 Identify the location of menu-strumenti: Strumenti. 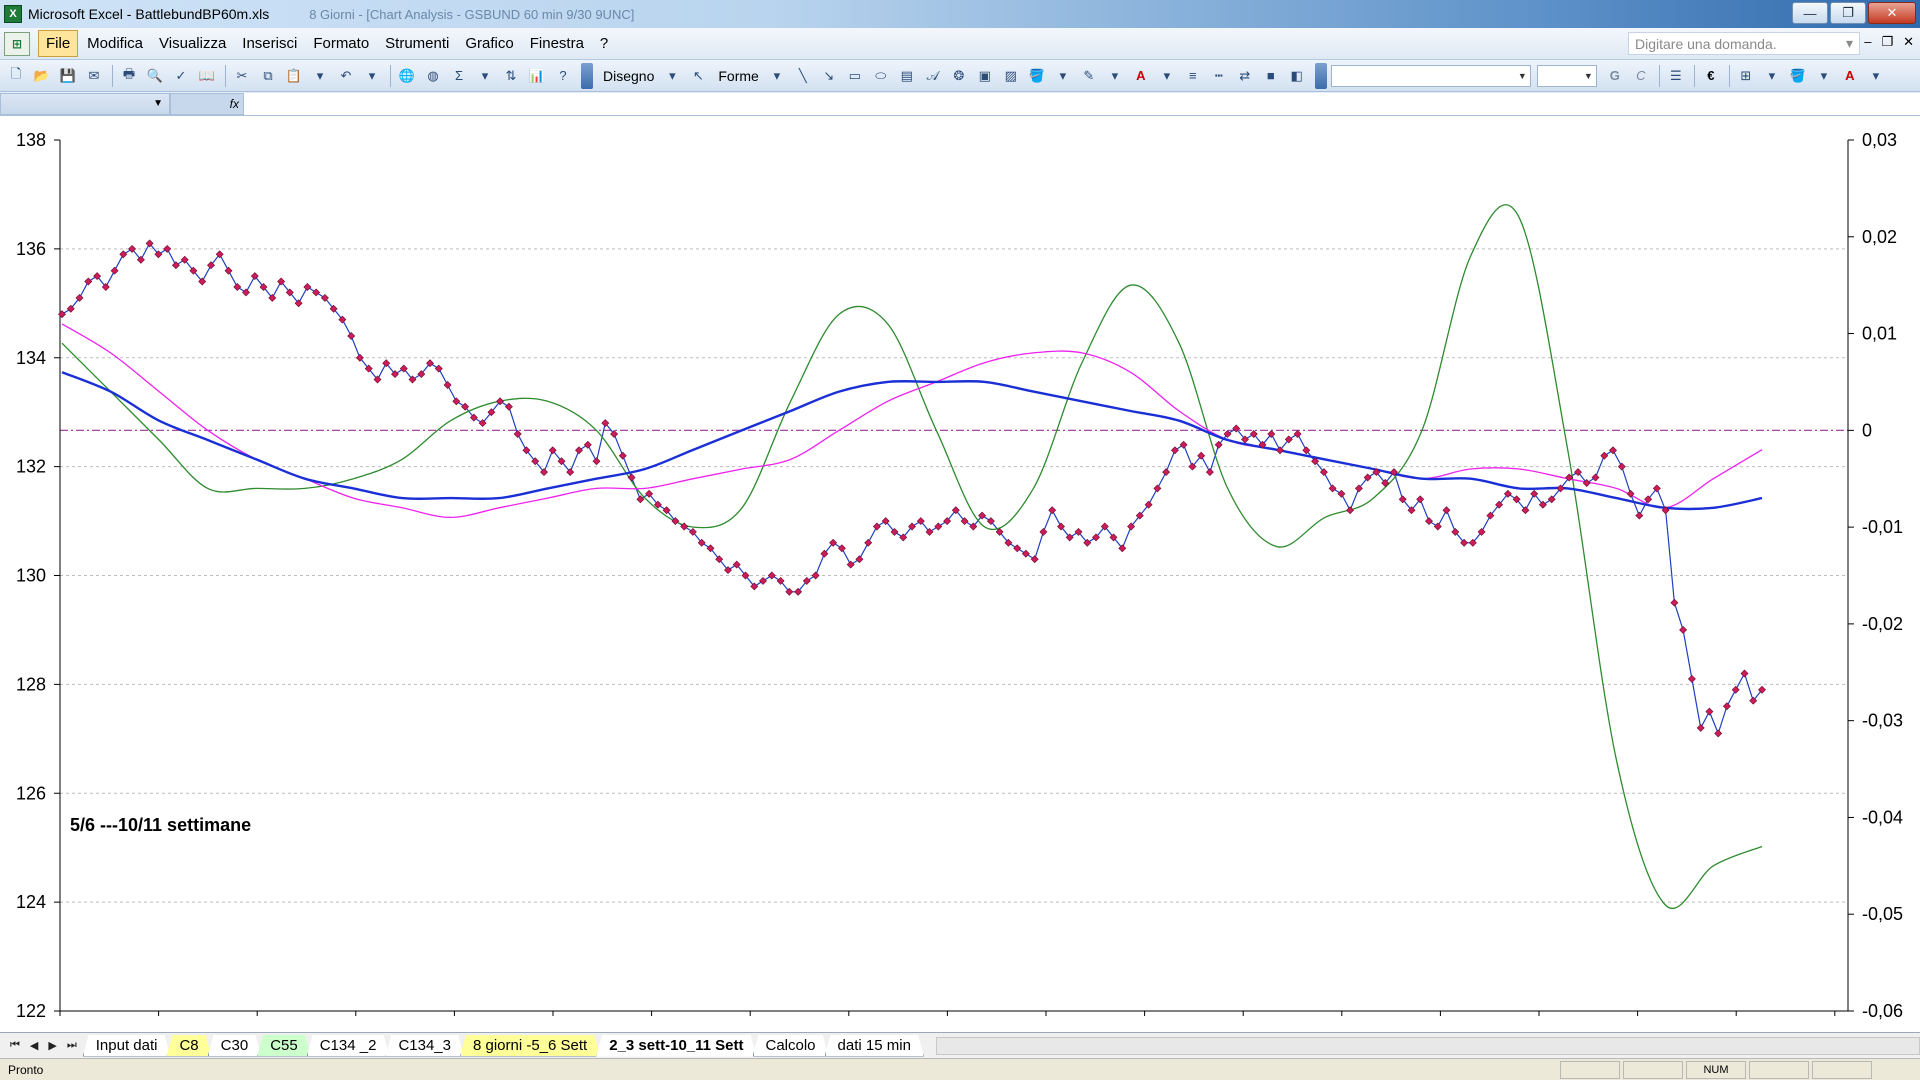
(417, 43).